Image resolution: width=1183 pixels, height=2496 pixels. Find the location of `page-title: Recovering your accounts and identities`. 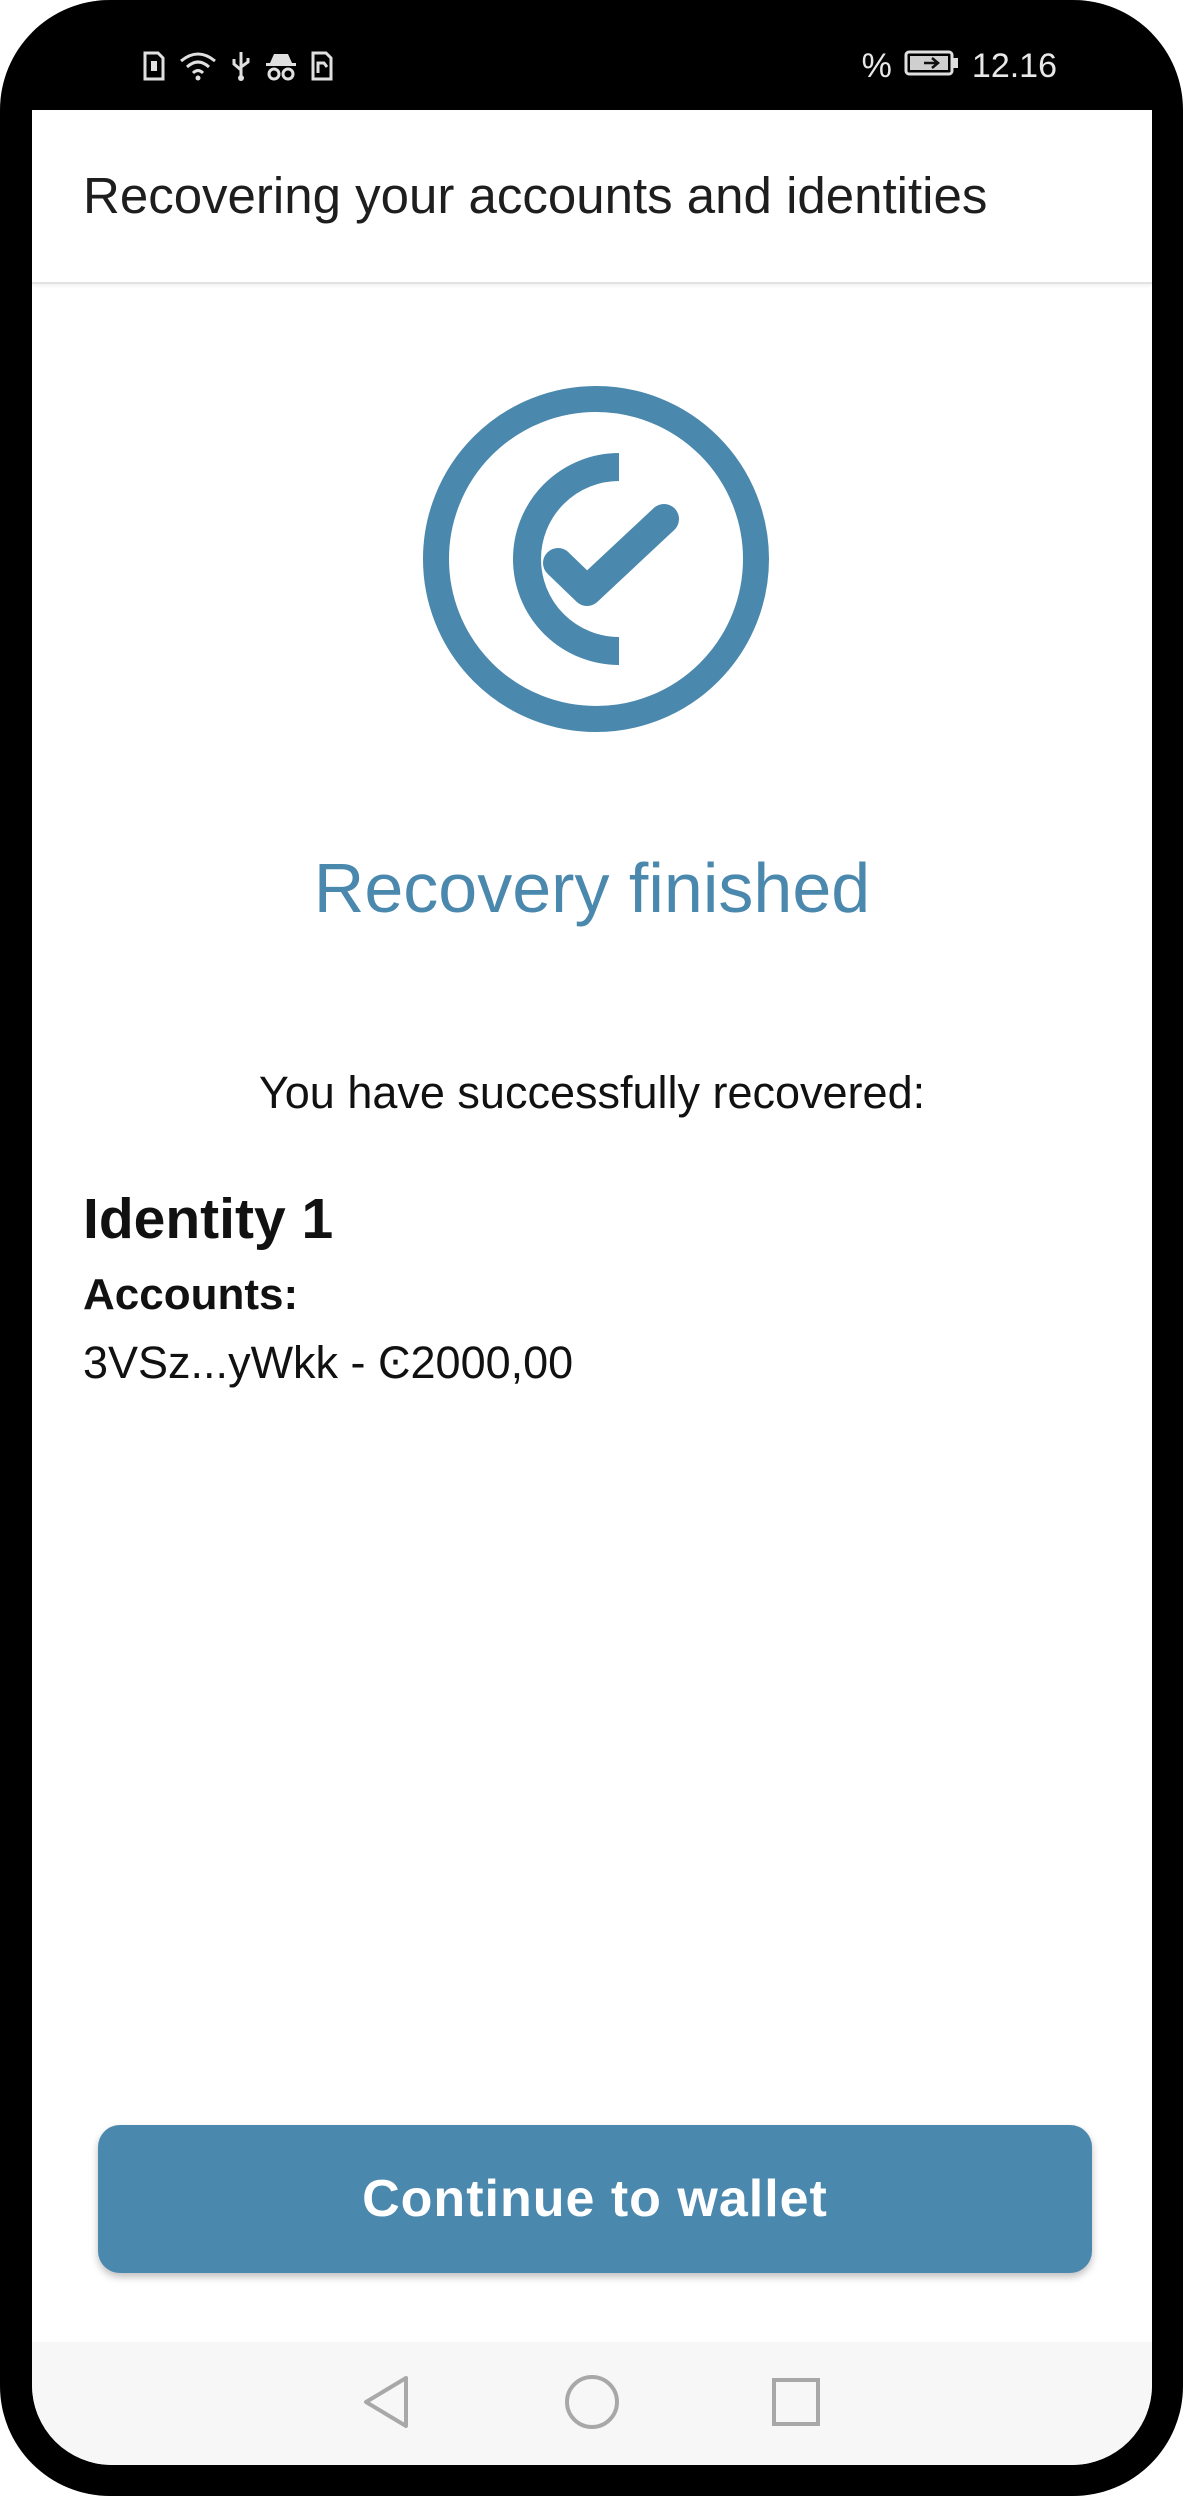

page-title: Recovering your accounts and identities is located at coordinates (535, 195).